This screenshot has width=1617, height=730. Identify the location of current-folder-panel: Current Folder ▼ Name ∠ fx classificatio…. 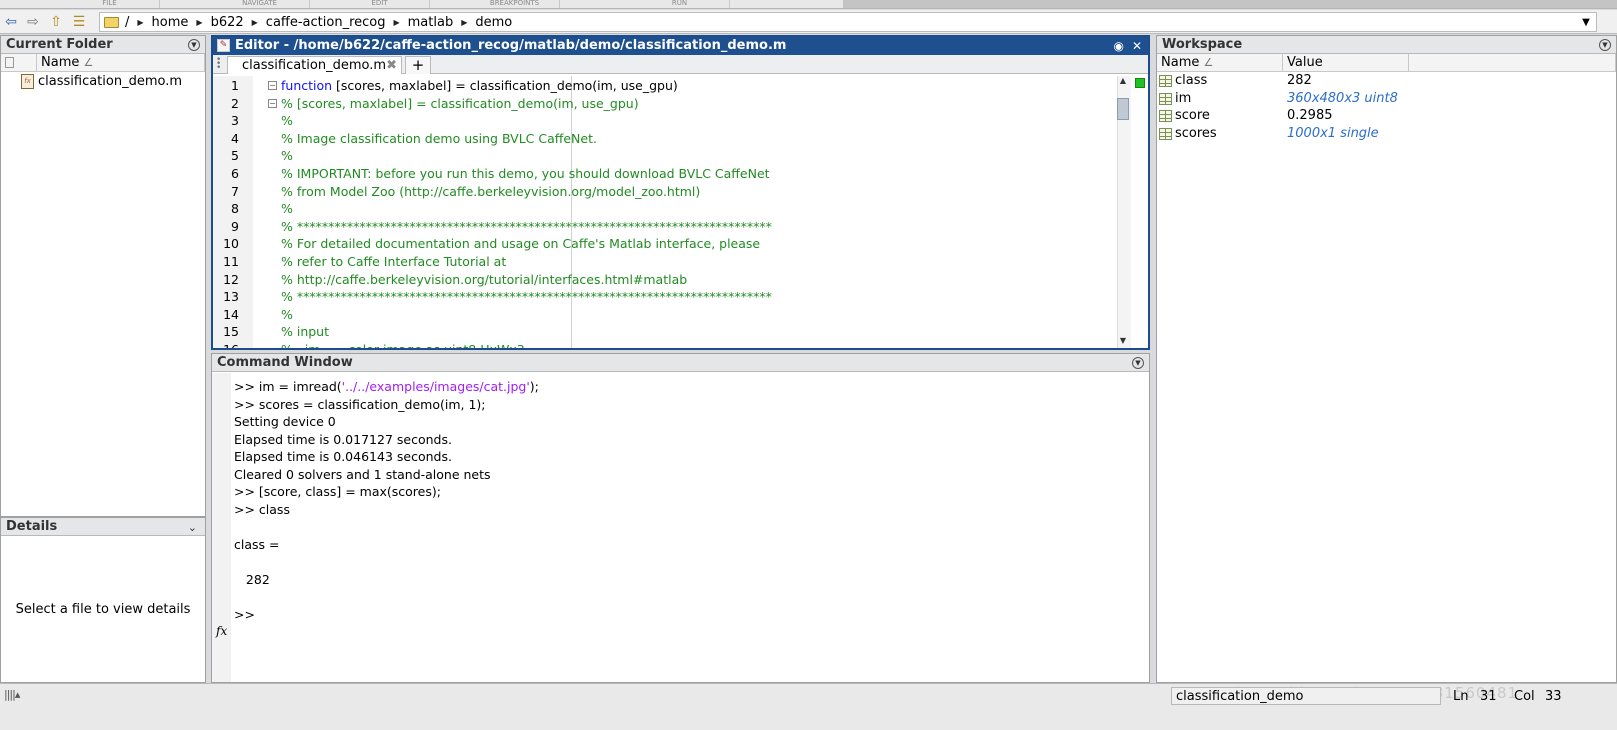
(103, 276).